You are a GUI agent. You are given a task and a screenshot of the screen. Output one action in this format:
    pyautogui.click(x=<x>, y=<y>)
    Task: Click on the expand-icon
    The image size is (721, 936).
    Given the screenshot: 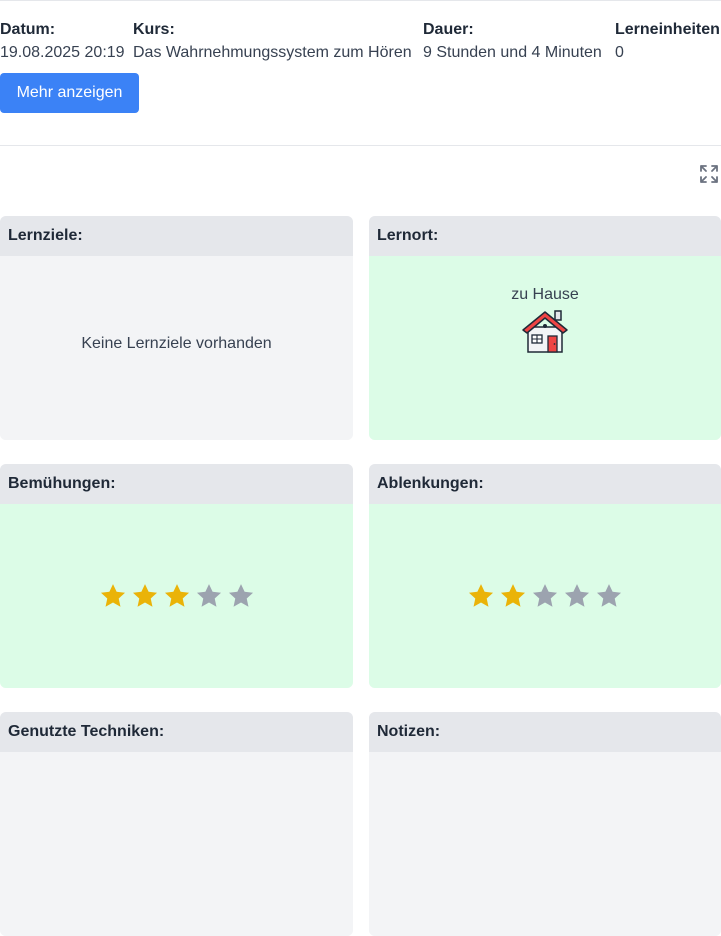 What is the action you would take?
    pyautogui.click(x=709, y=174)
    